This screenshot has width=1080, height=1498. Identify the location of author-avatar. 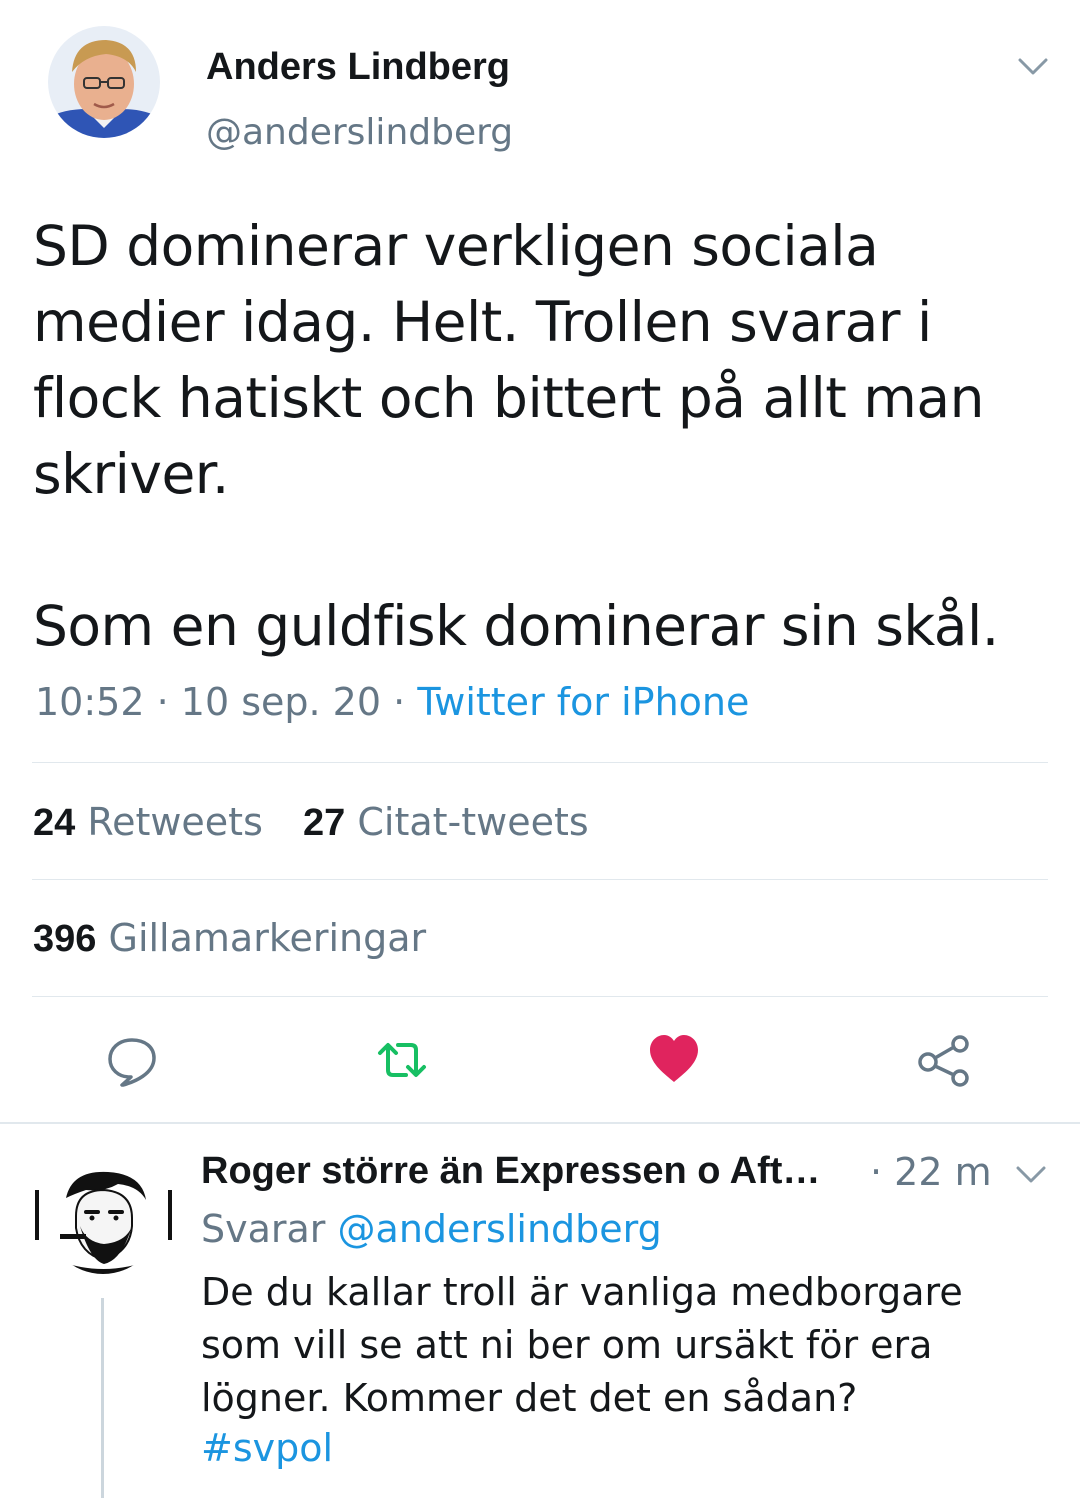
(104, 82).